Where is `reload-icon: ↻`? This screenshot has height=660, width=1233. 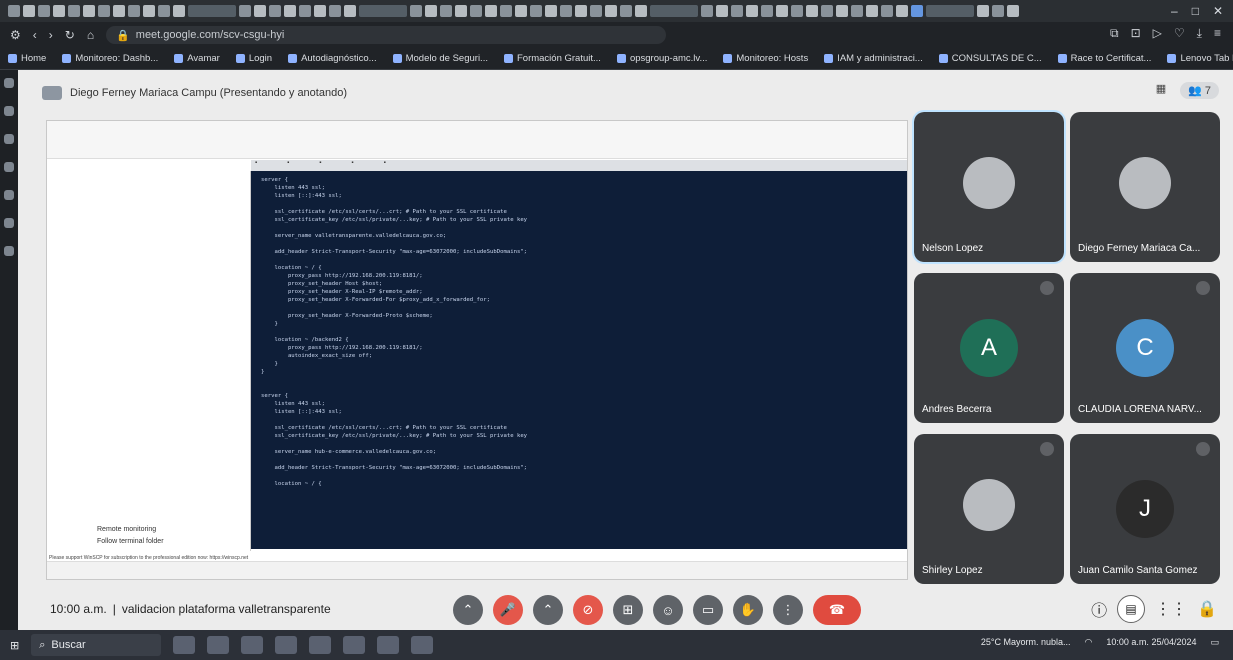 reload-icon: ↻ is located at coordinates (70, 35).